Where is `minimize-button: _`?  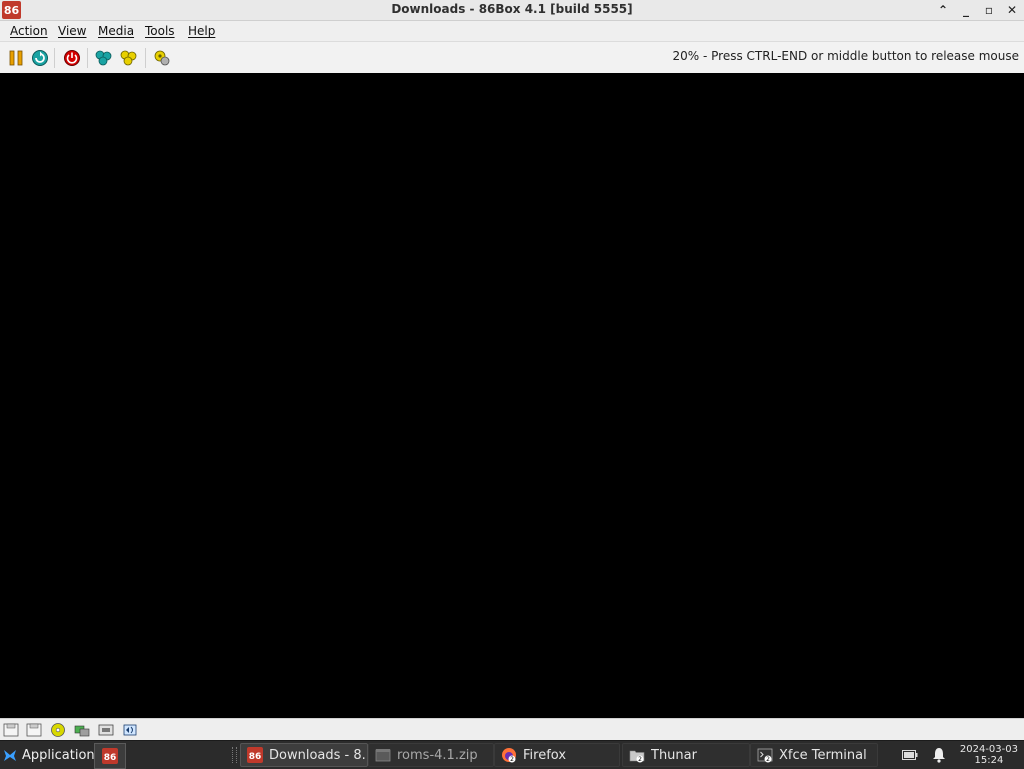 minimize-button: _ is located at coordinates (966, 10).